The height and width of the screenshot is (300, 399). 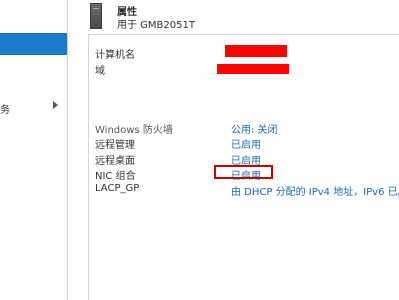 I want to click on nav-item-label: 务, so click(x=5, y=108).